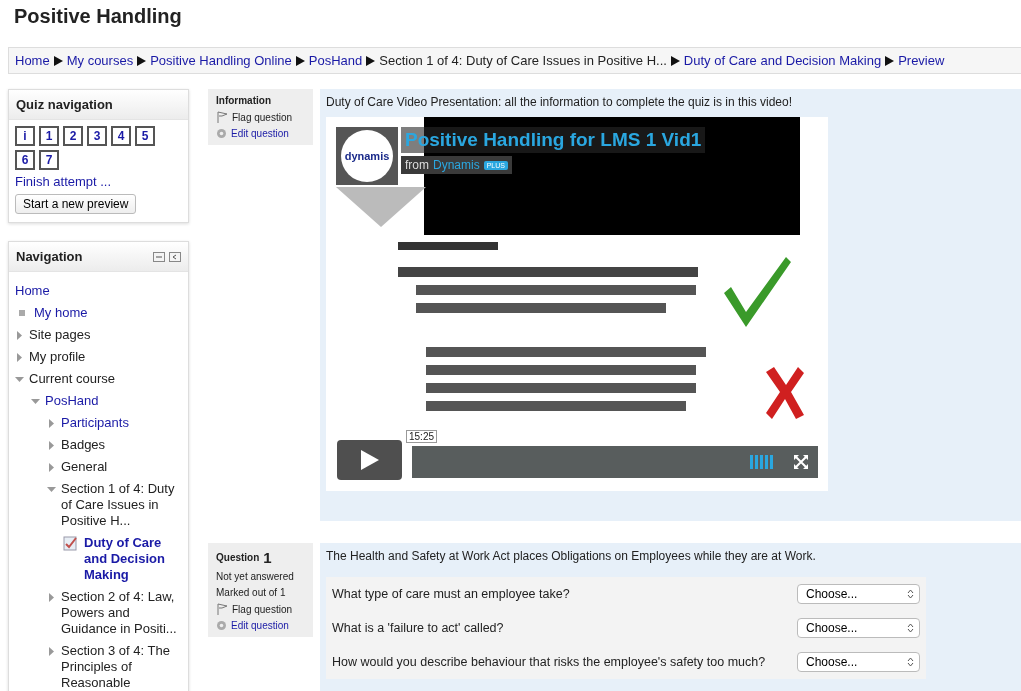 The width and height of the screenshot is (1021, 691). Describe the element at coordinates (76, 204) in the screenshot. I see `new-preview-button: Start a new preview` at that location.